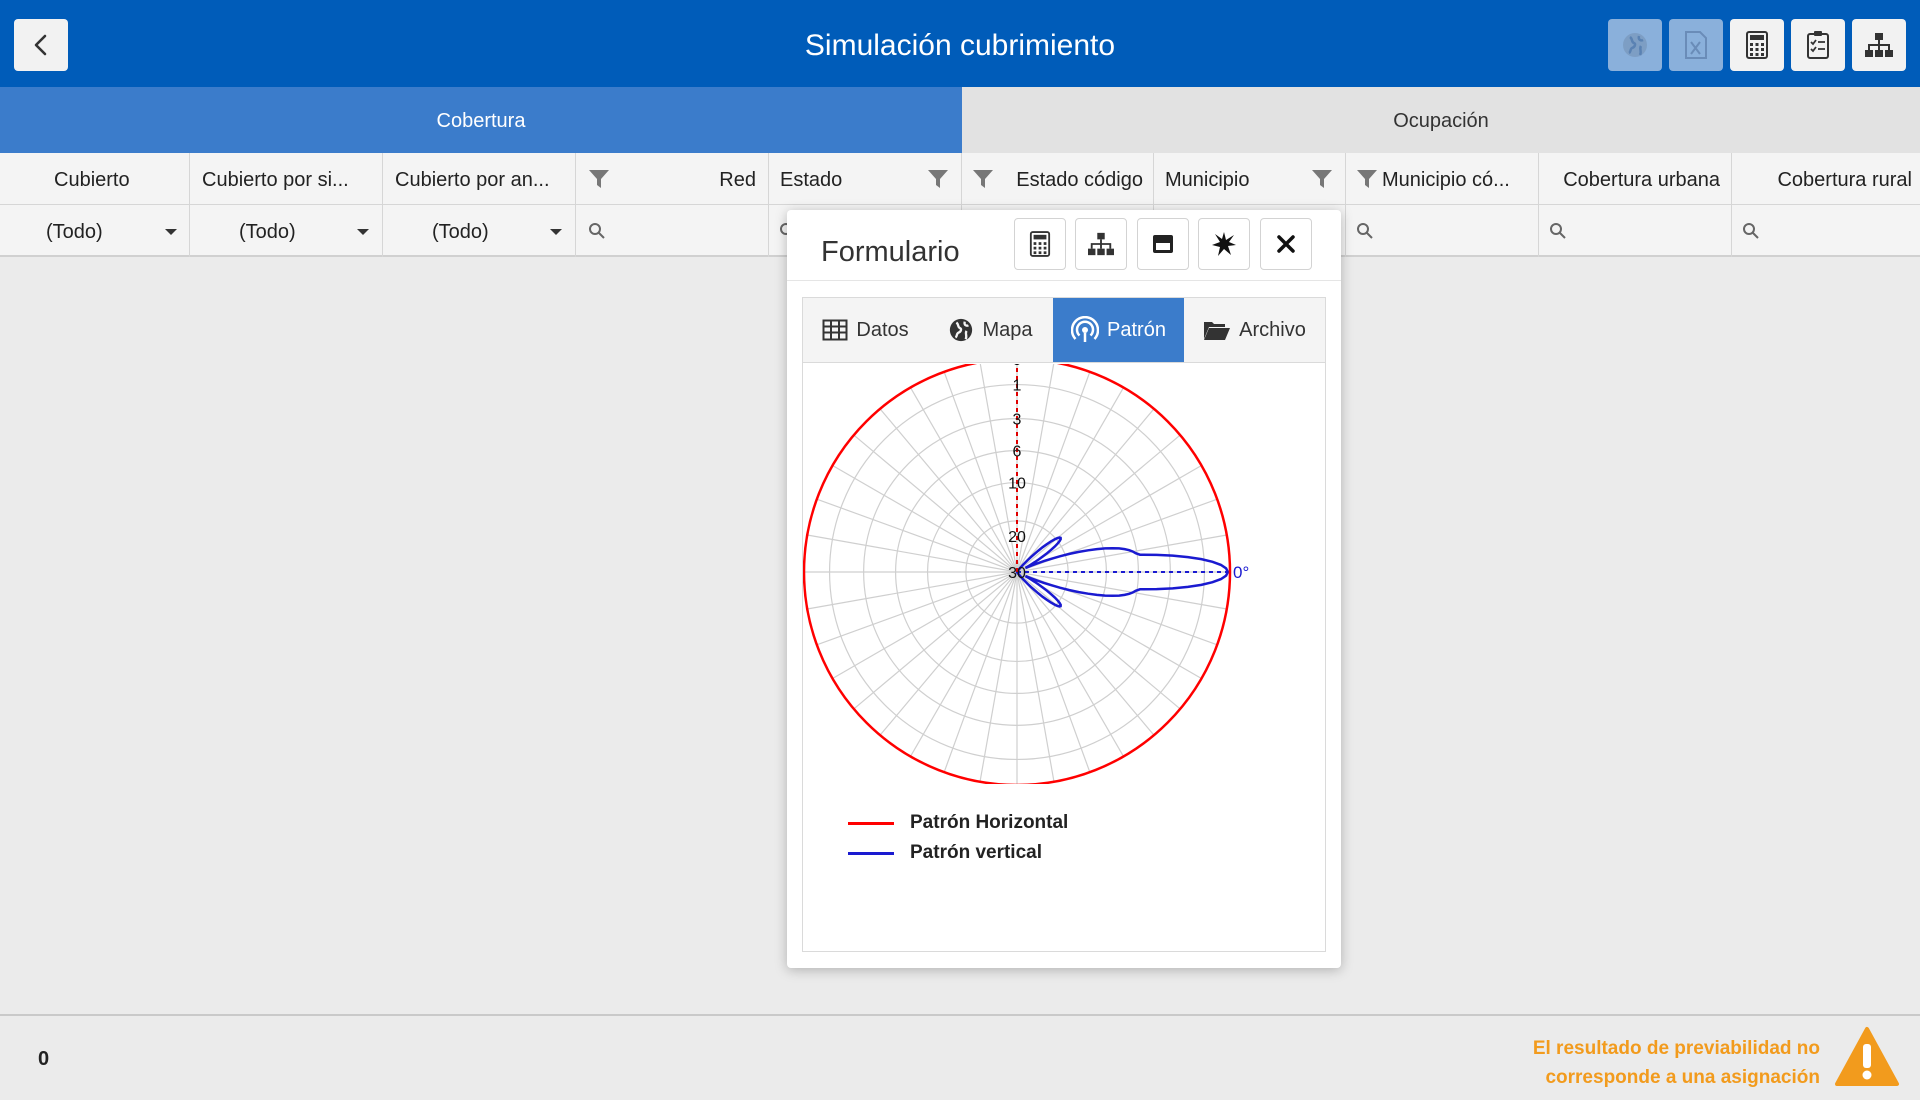  What do you see at coordinates (890, 252) in the screenshot?
I see `dialog-title: Formulario` at bounding box center [890, 252].